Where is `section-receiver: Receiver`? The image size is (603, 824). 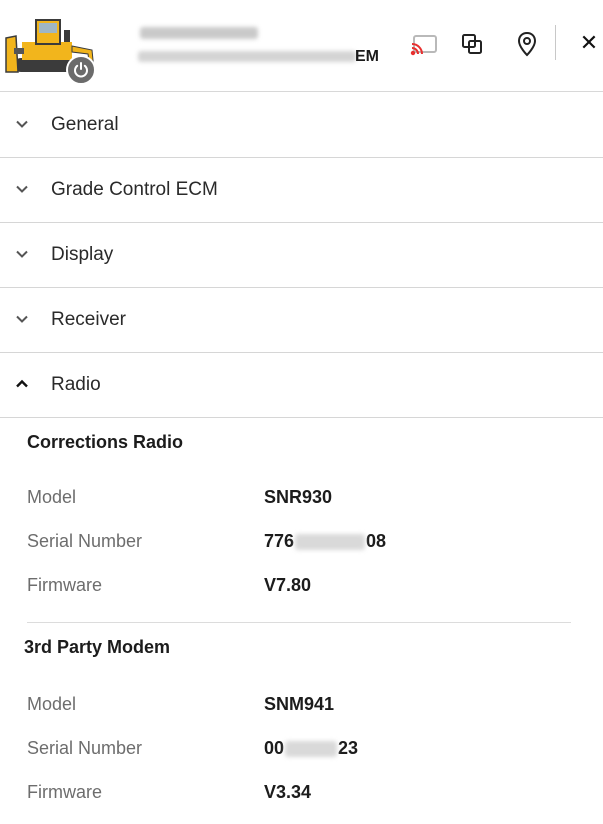
section-receiver: Receiver is located at coordinates (301, 320).